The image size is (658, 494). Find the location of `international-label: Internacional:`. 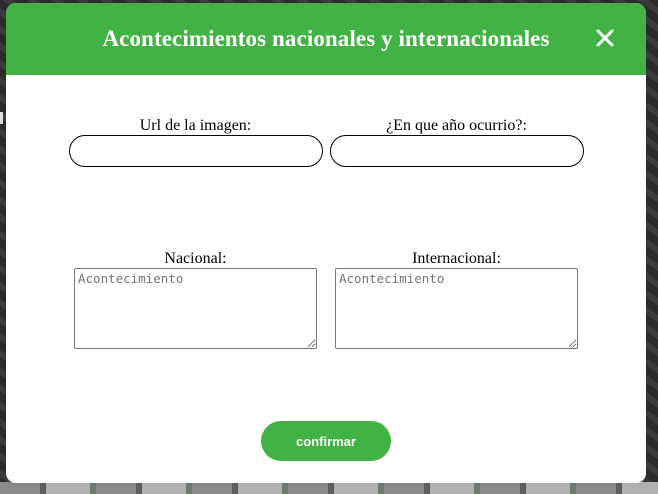

international-label: Internacional: is located at coordinates (456, 258).